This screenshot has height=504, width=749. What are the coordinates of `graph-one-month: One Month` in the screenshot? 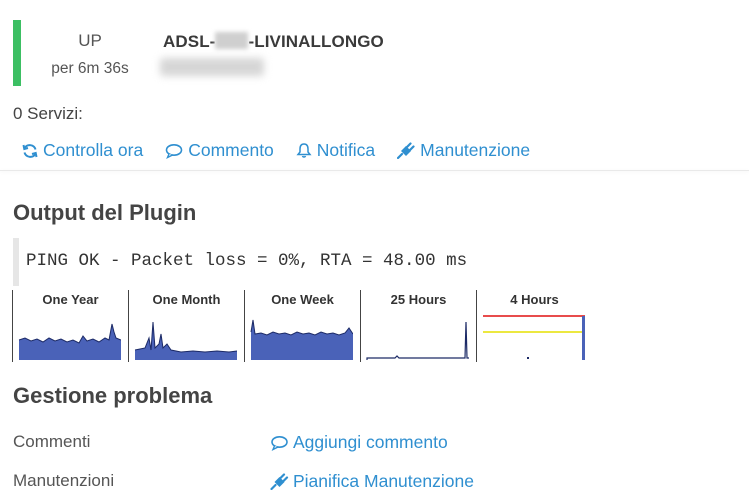 It's located at (185, 326).